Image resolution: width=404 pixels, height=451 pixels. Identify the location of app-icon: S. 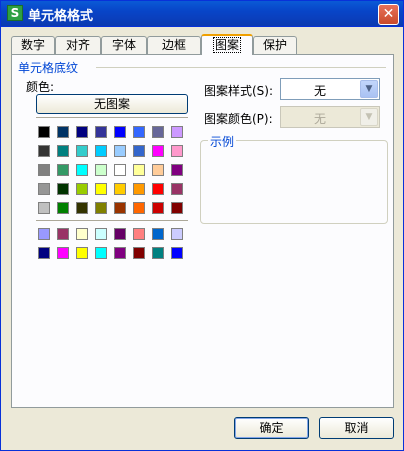
(15, 13).